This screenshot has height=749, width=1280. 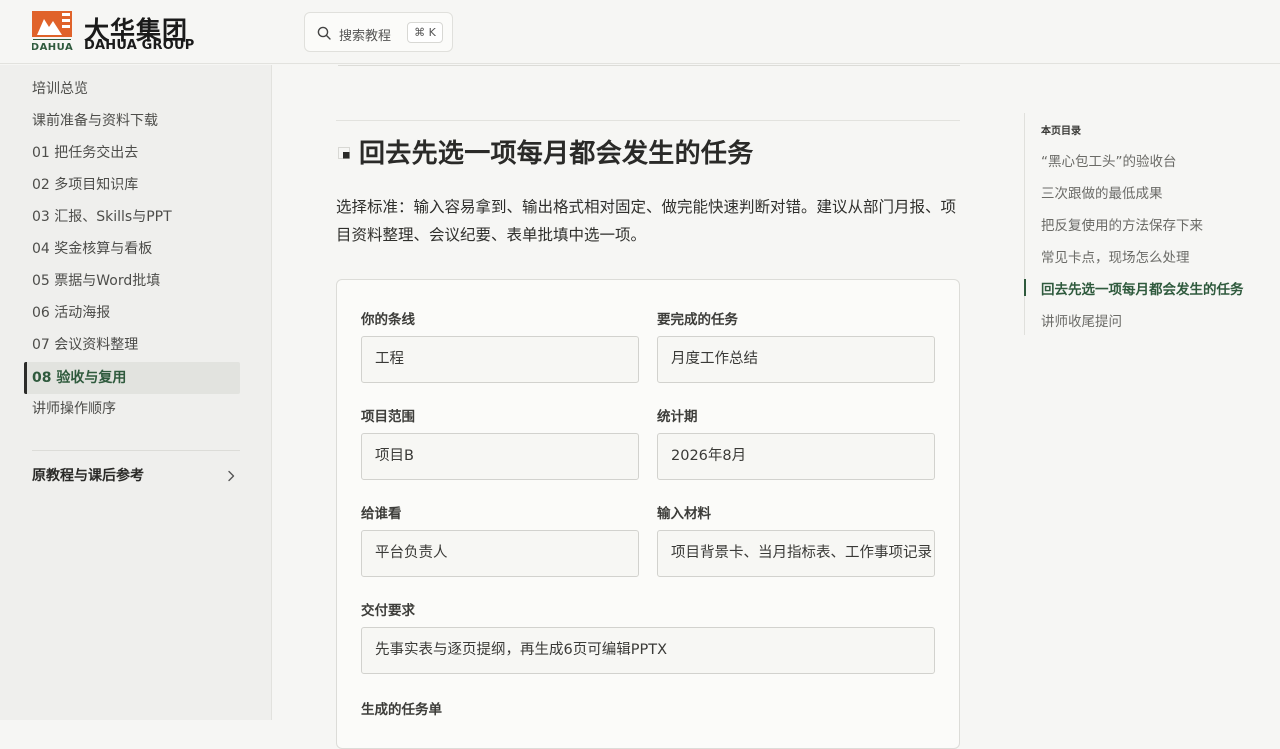 I want to click on toc-item-acceptance: “黑心包工头”的验收台, so click(x=1146, y=160).